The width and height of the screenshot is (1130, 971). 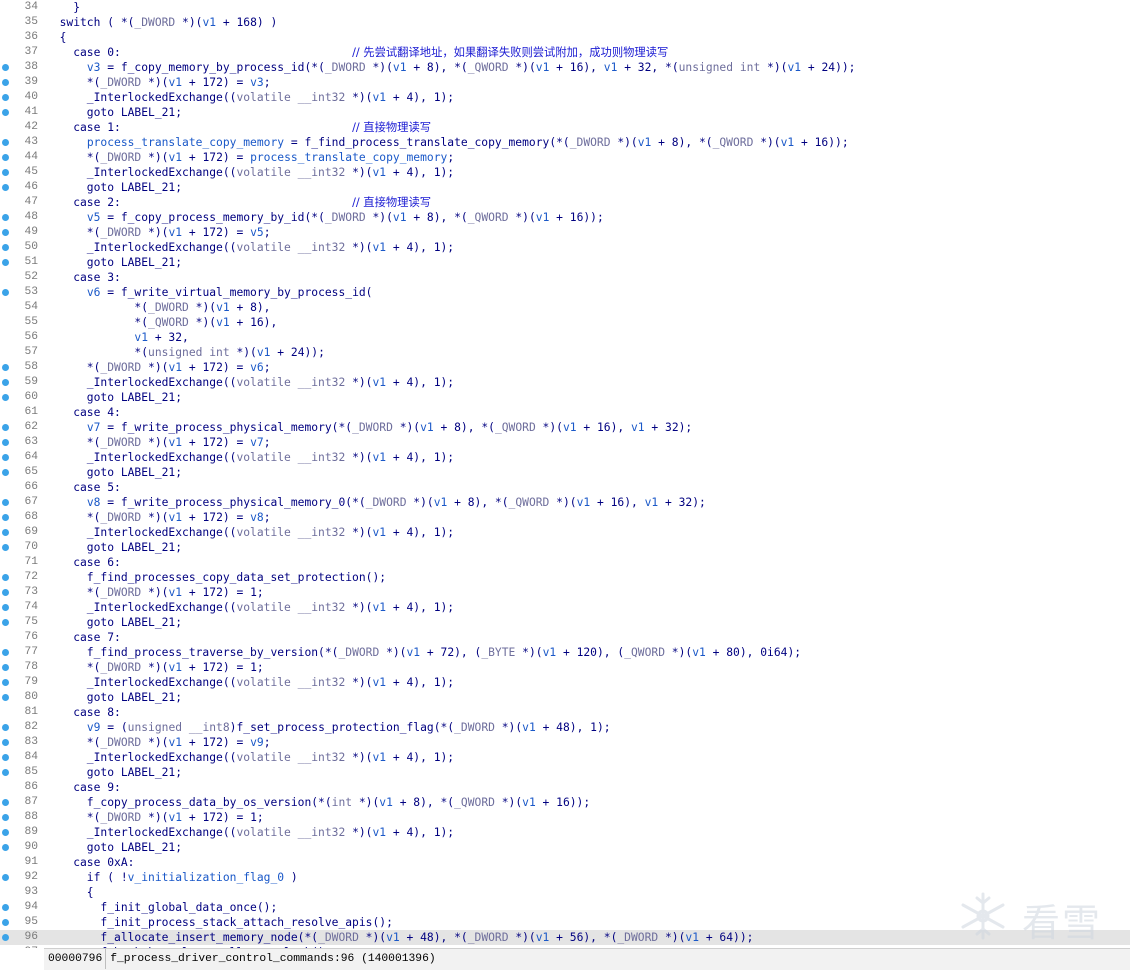 I want to click on code-text: f_init_global_data_once();, so click(x=161, y=907).